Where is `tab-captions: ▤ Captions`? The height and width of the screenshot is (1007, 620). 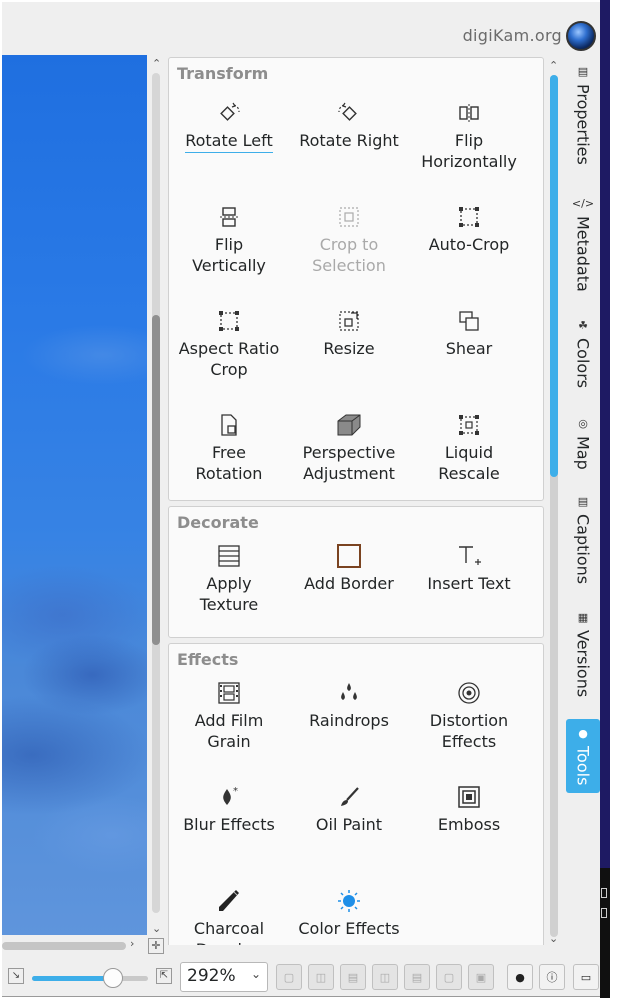 tab-captions: ▤ Captions is located at coordinates (583, 539).